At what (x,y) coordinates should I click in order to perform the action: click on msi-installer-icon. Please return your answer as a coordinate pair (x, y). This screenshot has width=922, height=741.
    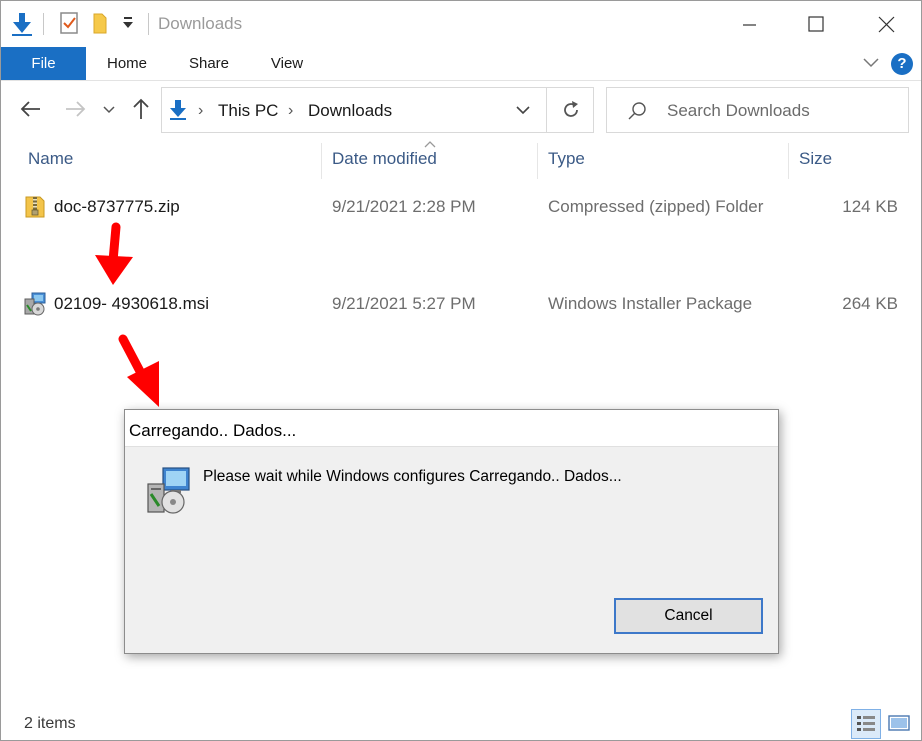
    Looking at the image, I should click on (35, 304).